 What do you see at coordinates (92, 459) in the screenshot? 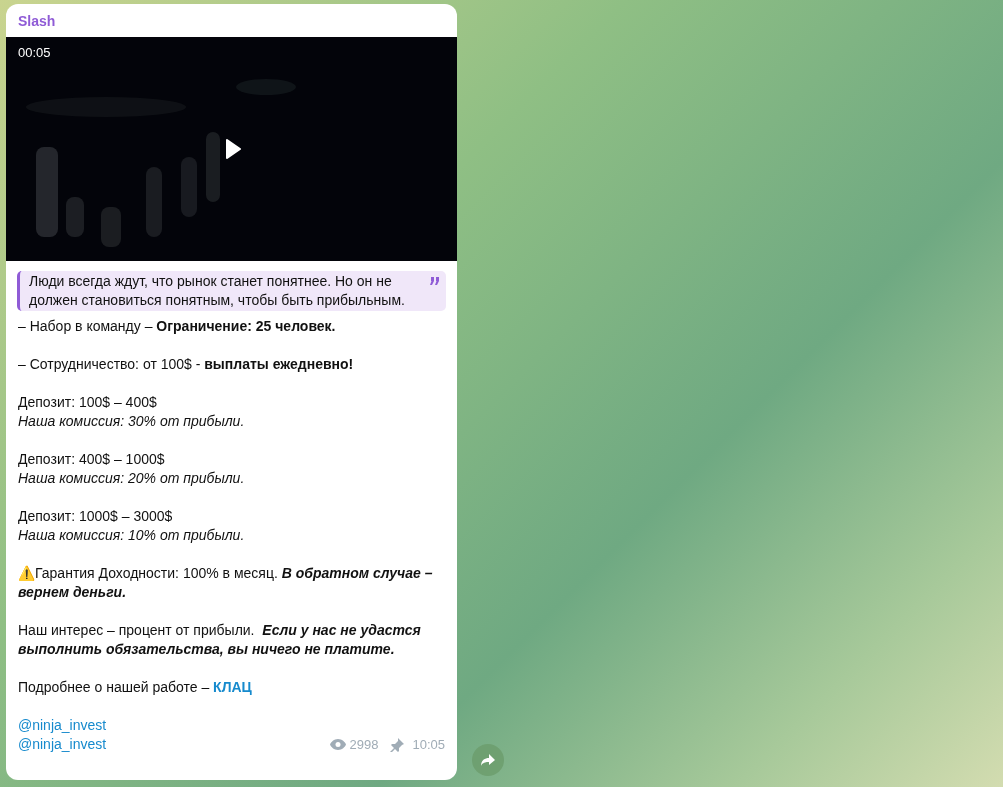
I see `message-text: Депозит: 400$ – 1000$` at bounding box center [92, 459].